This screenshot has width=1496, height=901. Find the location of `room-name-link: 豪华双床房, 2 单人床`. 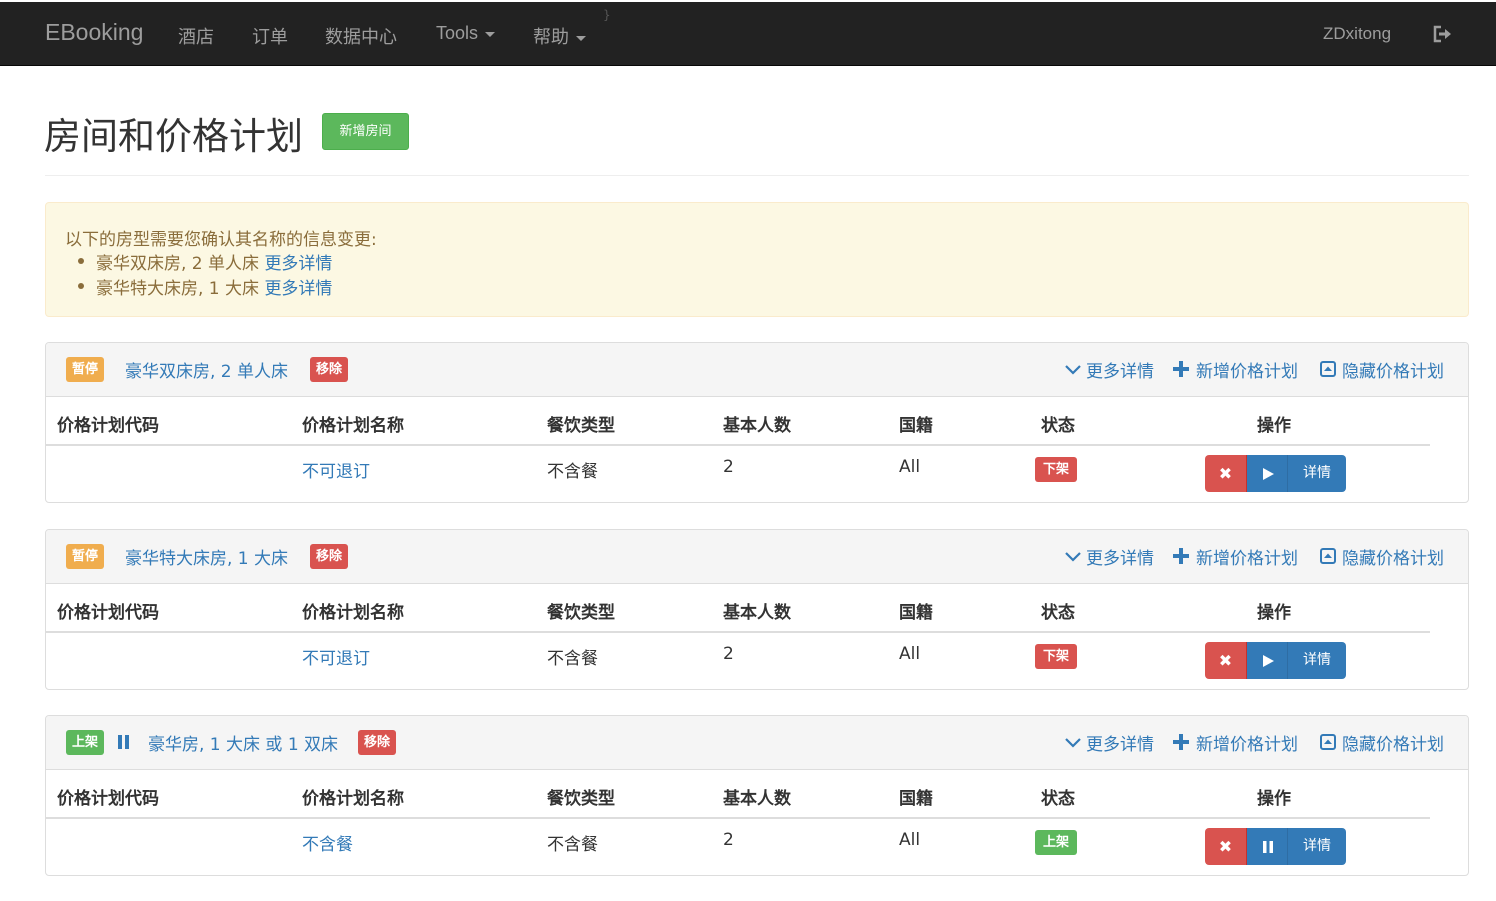

room-name-link: 豪华双床房, 2 单人床 is located at coordinates (206, 369).